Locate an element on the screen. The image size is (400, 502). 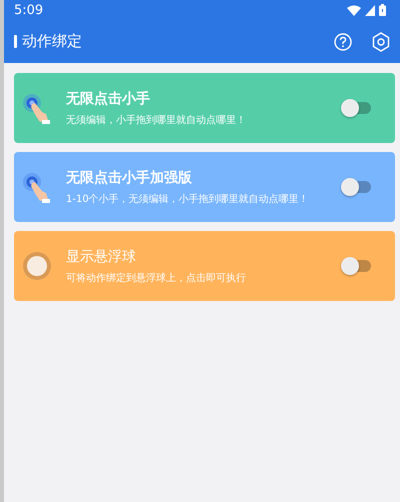
help-icon is located at coordinates (343, 41).